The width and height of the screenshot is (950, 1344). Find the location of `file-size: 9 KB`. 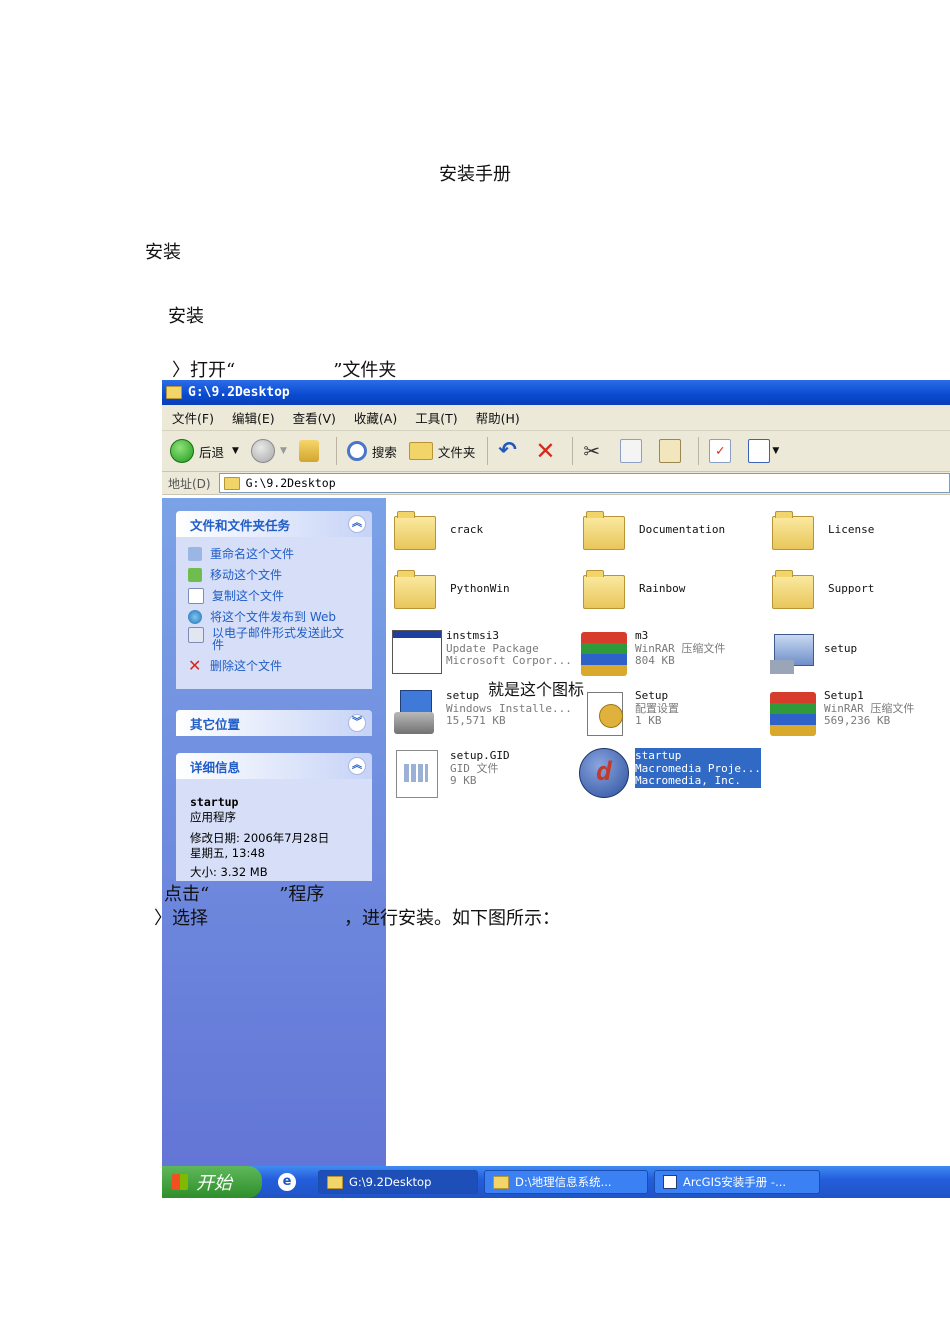

file-size: 9 KB is located at coordinates (463, 780).